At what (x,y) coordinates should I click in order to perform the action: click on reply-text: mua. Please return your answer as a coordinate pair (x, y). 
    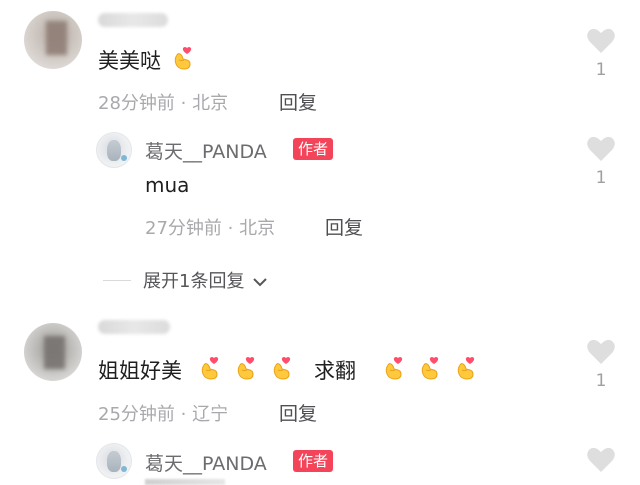
    Looking at the image, I should click on (167, 185).